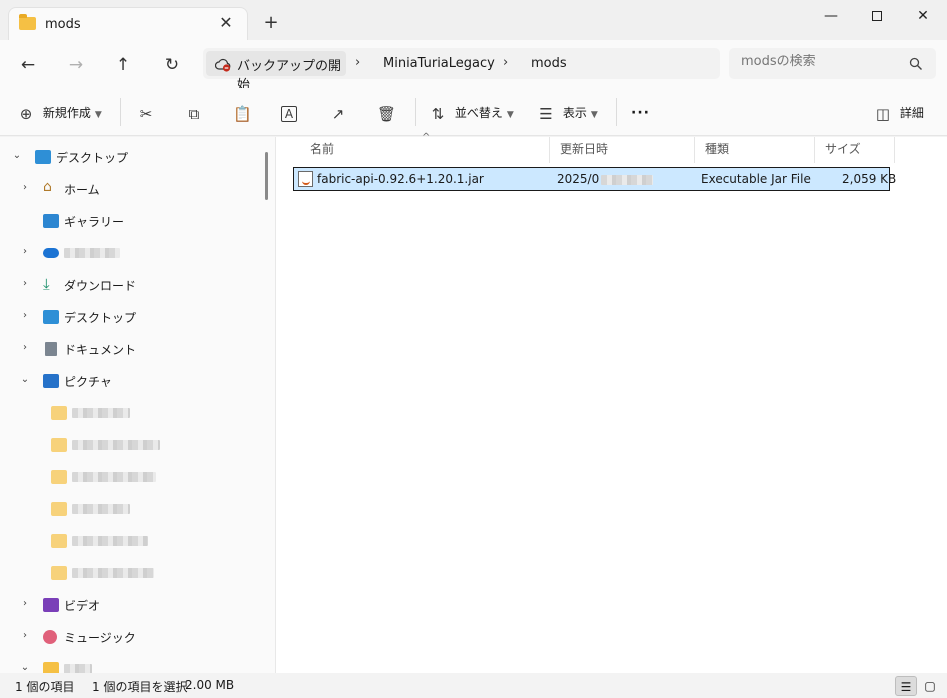  I want to click on sidebar-item-music: › ミュージック, so click(131, 637).